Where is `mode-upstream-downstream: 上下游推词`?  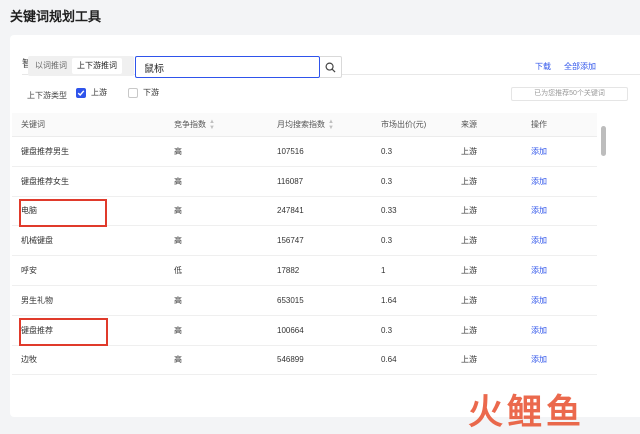 mode-upstream-downstream: 上下游推词 is located at coordinates (97, 66).